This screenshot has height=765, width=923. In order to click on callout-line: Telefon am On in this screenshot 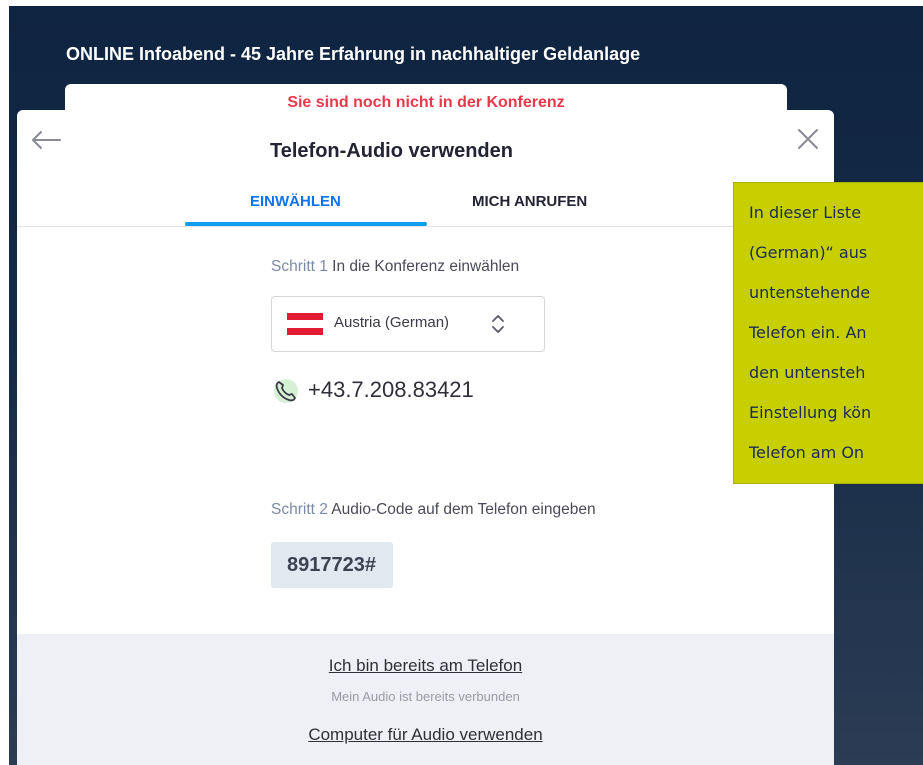, I will do `click(807, 452)`.